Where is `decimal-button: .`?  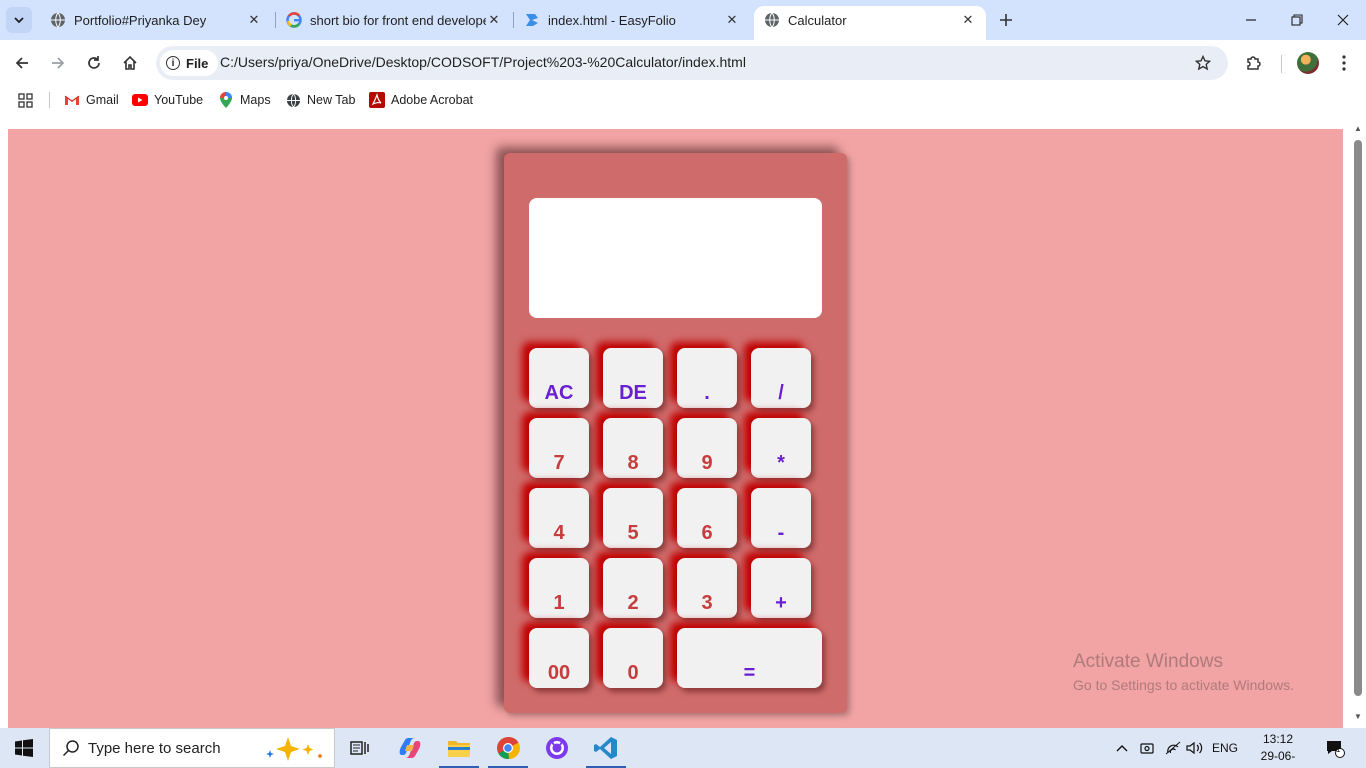
decimal-button: . is located at coordinates (707, 378).